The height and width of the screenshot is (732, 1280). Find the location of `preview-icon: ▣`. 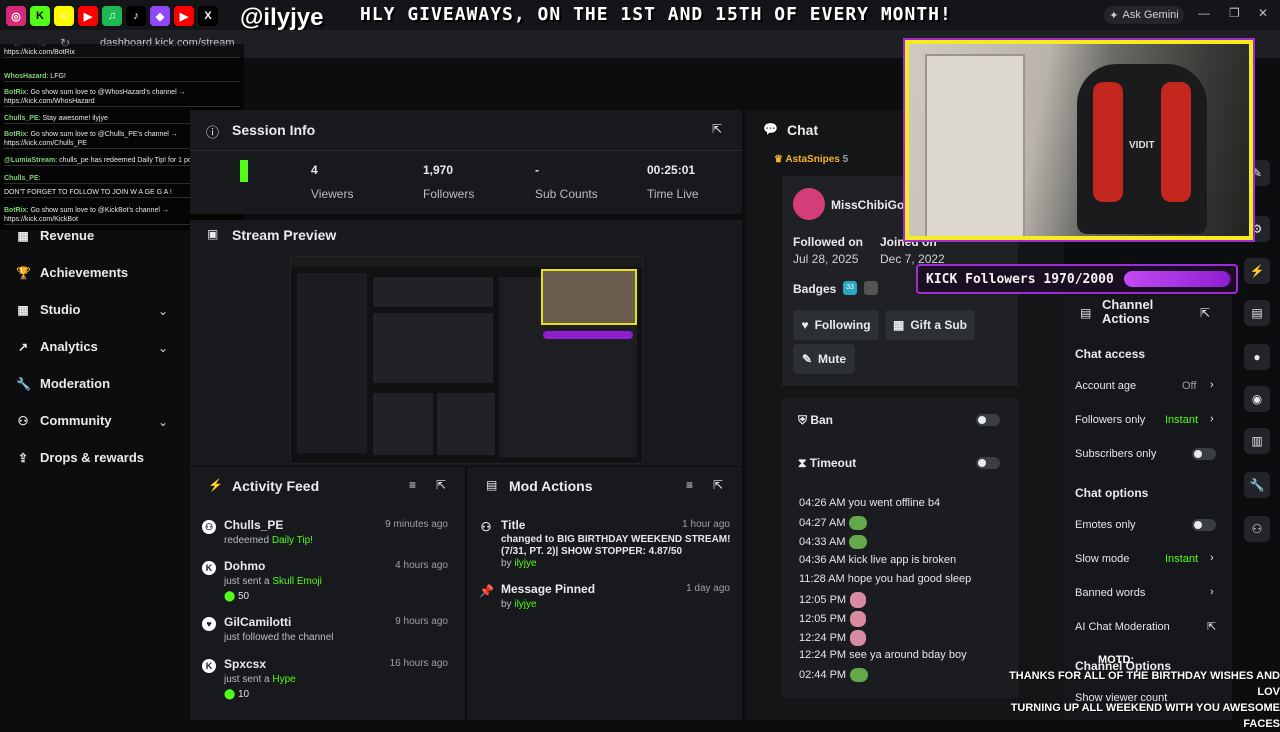

preview-icon: ▣ is located at coordinates (213, 234).